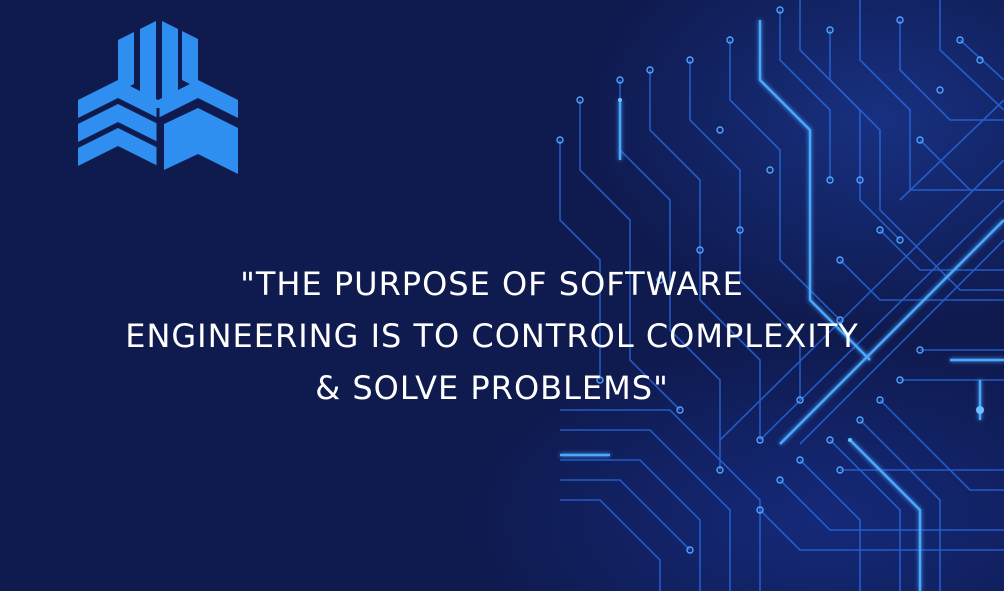 The height and width of the screenshot is (591, 1004). I want to click on cube-logo-icon, so click(158, 97).